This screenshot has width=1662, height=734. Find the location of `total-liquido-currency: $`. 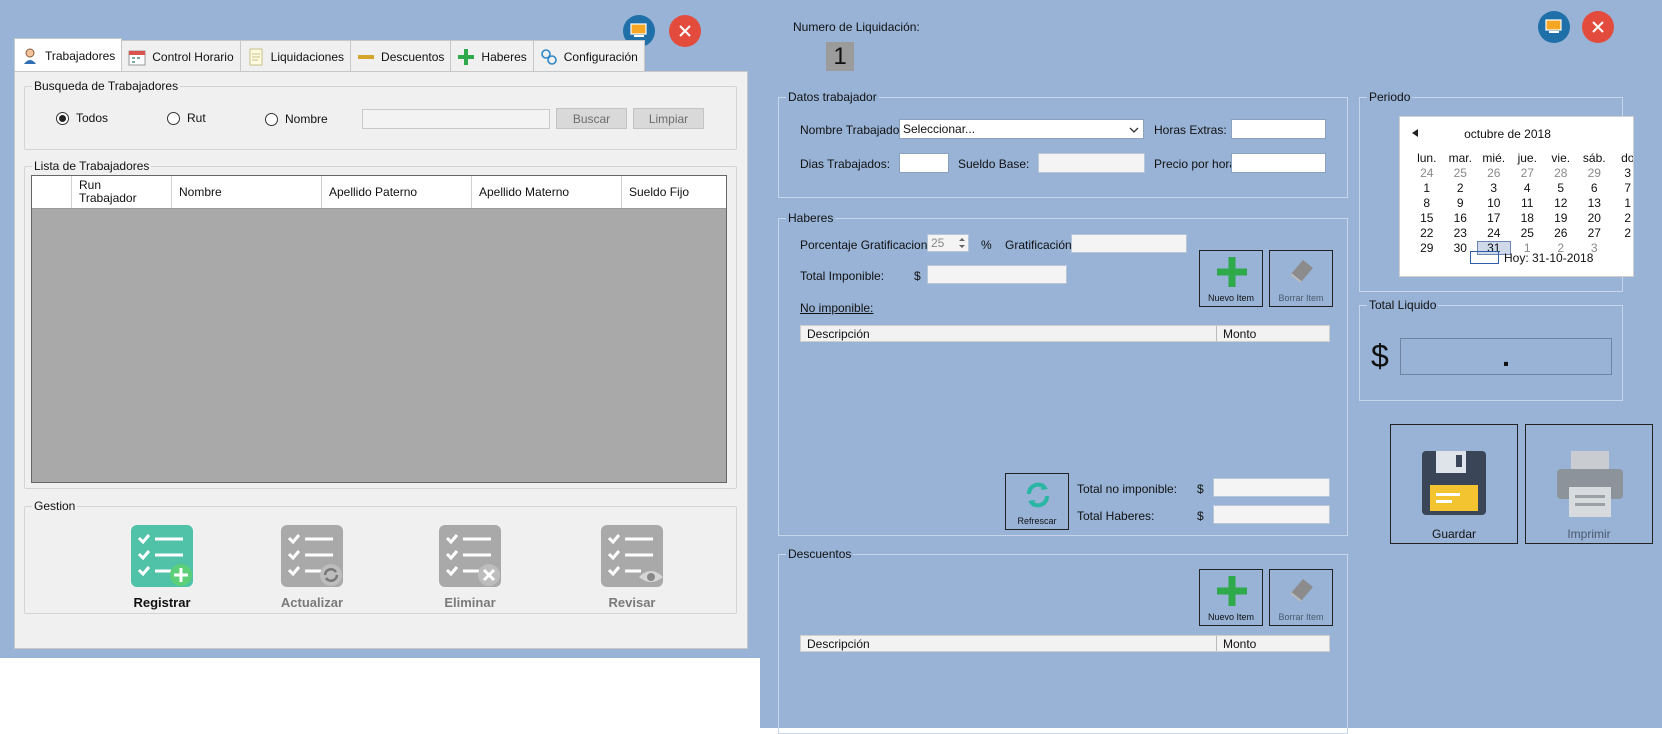

total-liquido-currency: $ is located at coordinates (1380, 356).